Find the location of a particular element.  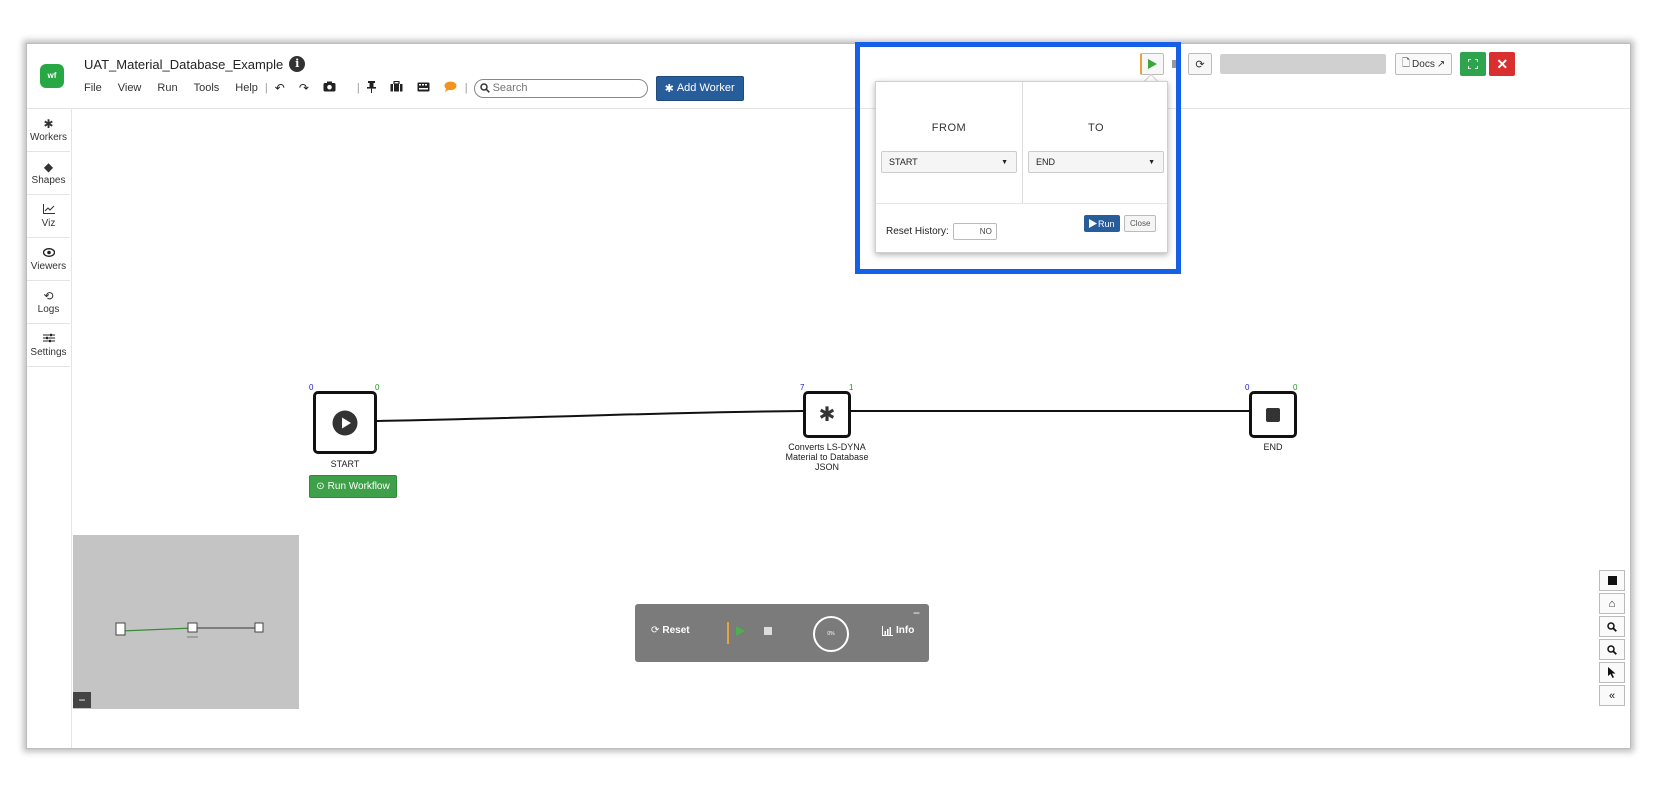

zoom-in-button is located at coordinates (1612, 626).